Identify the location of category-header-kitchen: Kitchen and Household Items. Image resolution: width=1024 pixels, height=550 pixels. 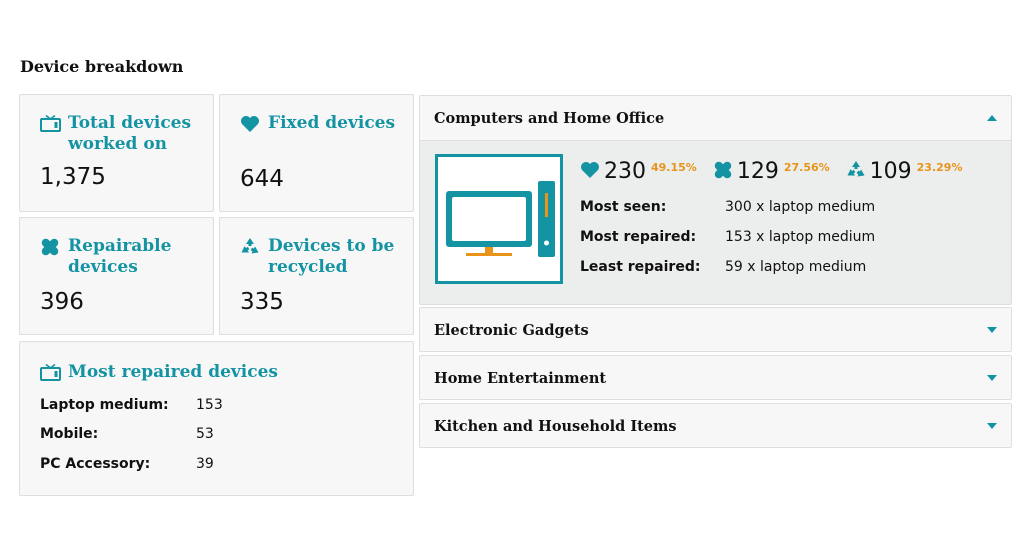
(715, 426).